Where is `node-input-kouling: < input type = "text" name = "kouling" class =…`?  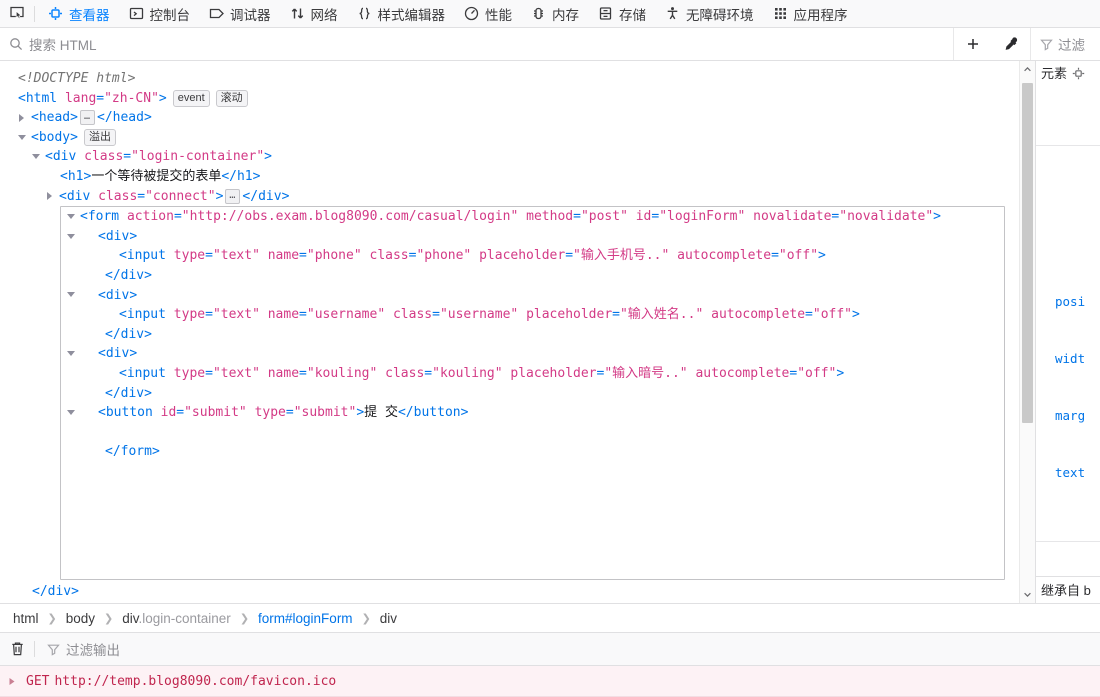
node-input-kouling: < input type = "text" name = "kouling" class =… is located at coordinates (532, 374).